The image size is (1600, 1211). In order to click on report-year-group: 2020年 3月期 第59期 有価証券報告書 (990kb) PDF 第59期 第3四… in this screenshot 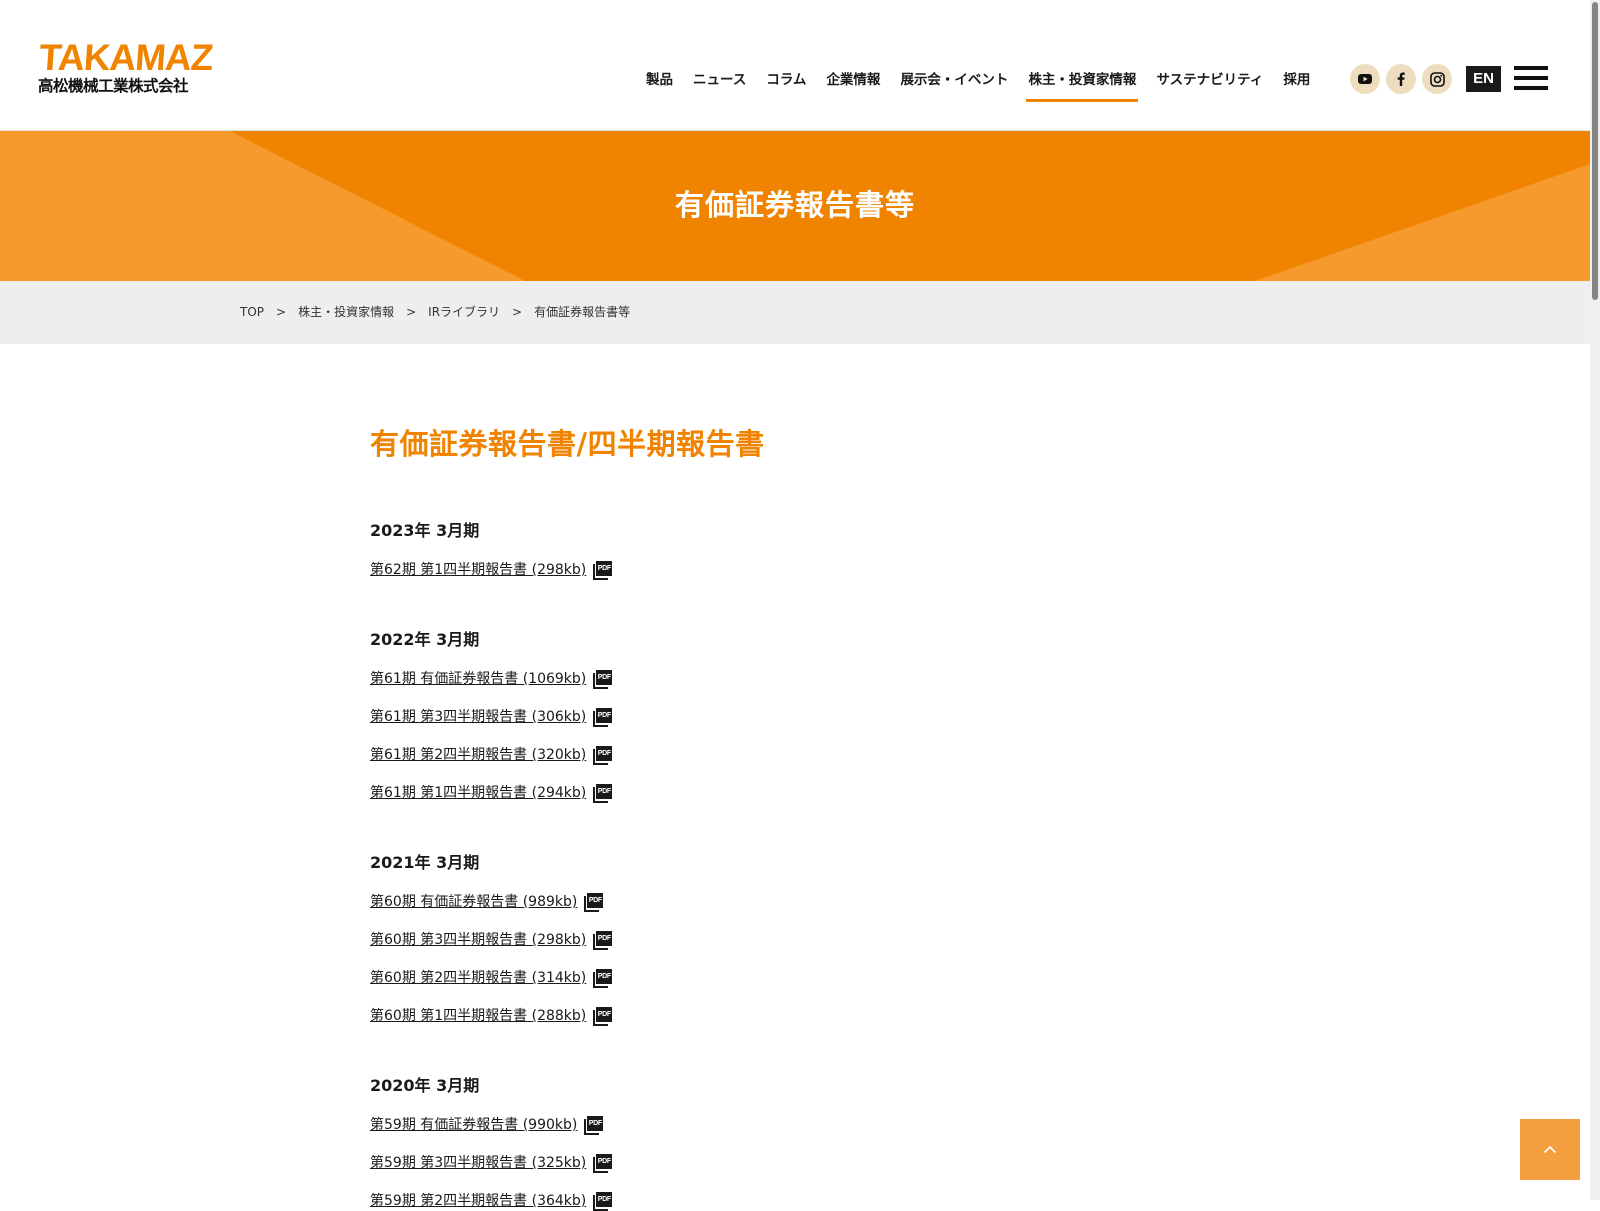, I will do `click(800, 1143)`.